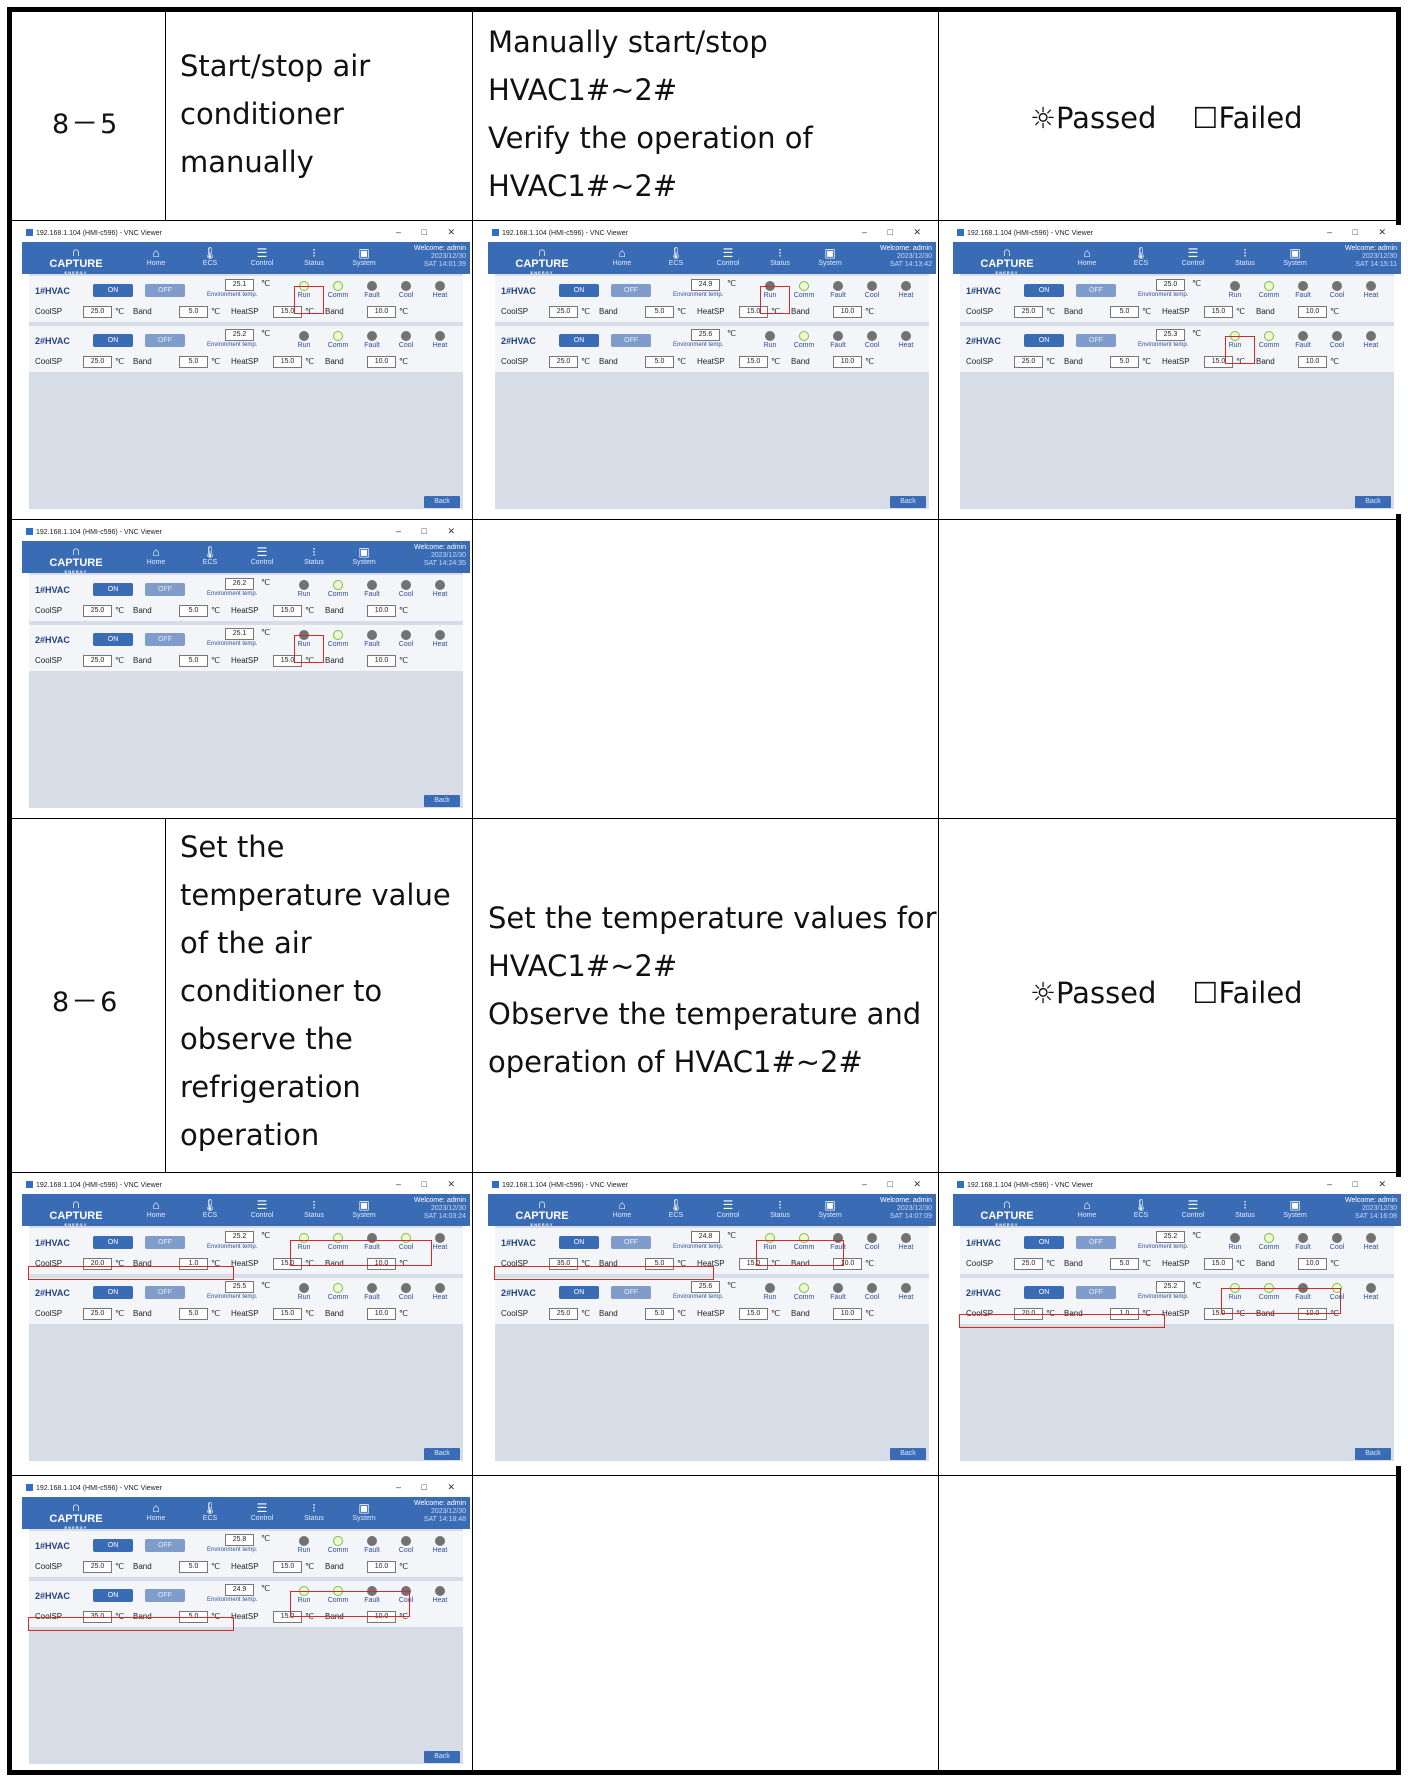 The image size is (1408, 1782). What do you see at coordinates (1043, 993) in the screenshot?
I see `passed-checkbox-icon: ☼` at bounding box center [1043, 993].